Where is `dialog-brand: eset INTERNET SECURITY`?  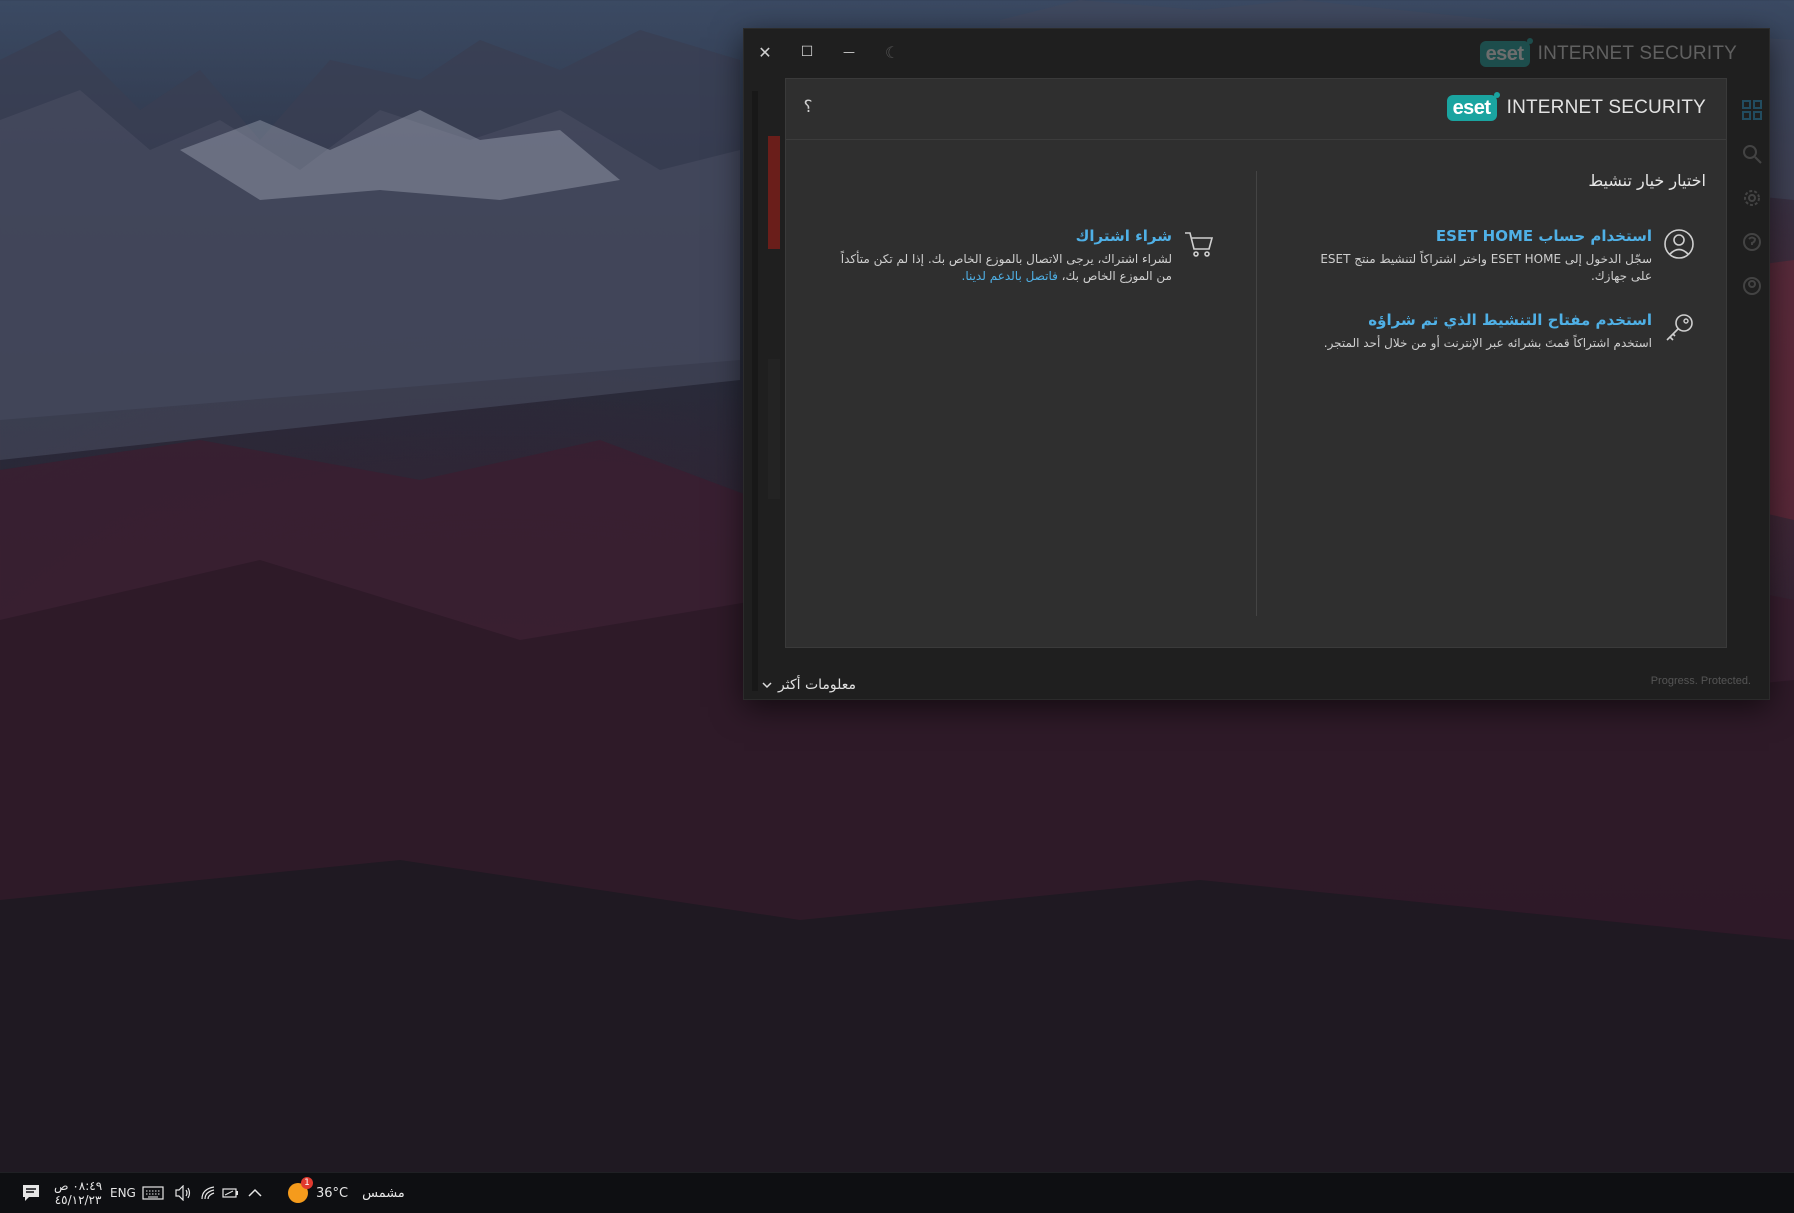
dialog-brand: eset INTERNET SECURITY is located at coordinates (1576, 106).